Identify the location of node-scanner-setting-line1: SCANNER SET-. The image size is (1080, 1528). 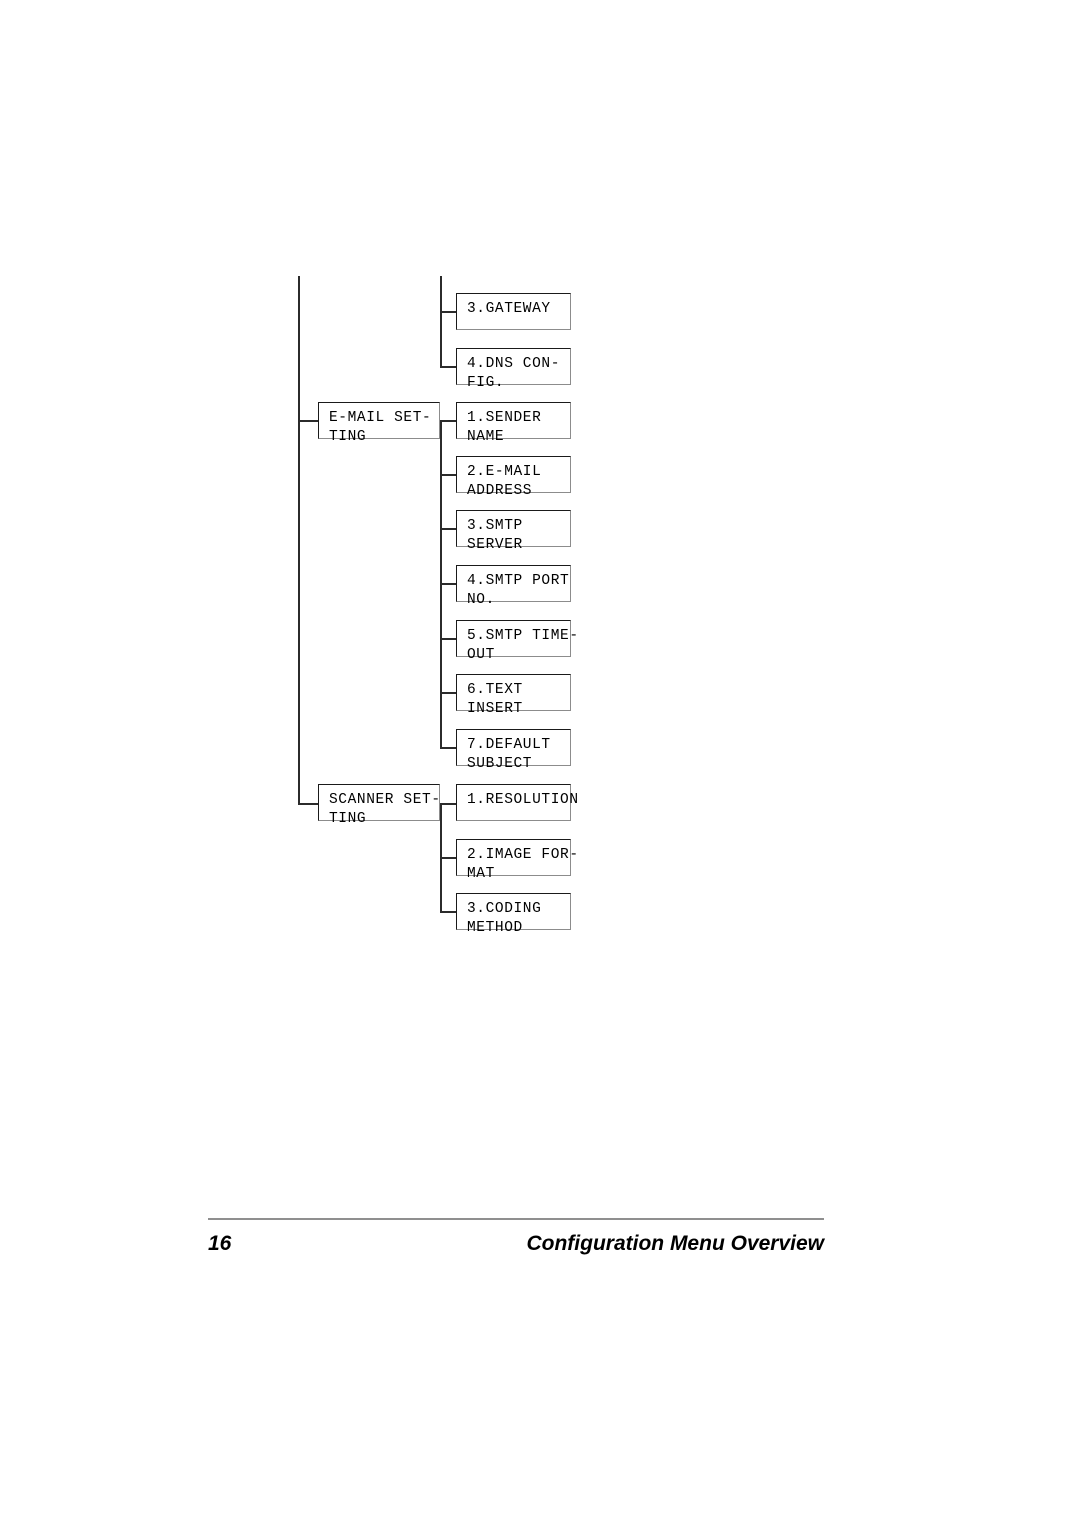
(385, 800).